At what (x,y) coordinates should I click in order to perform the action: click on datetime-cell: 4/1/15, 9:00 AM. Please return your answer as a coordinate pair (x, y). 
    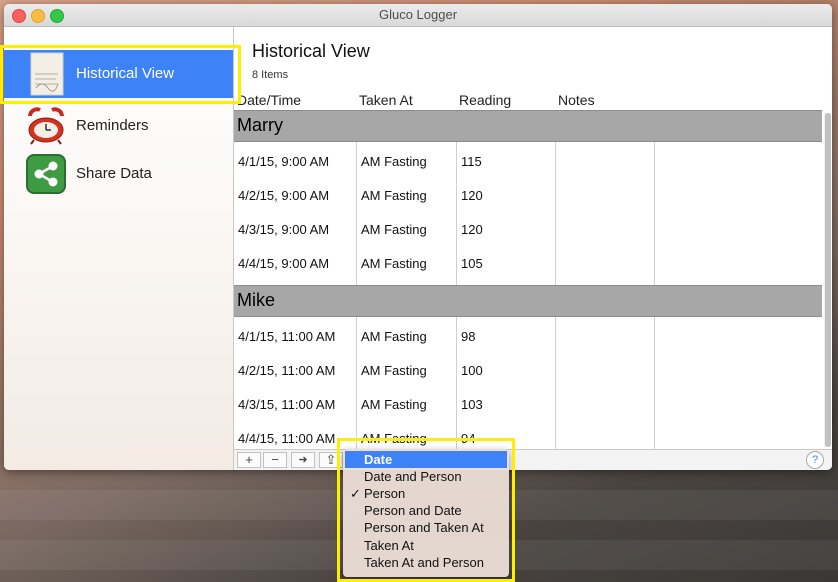
    Looking at the image, I should click on (284, 161).